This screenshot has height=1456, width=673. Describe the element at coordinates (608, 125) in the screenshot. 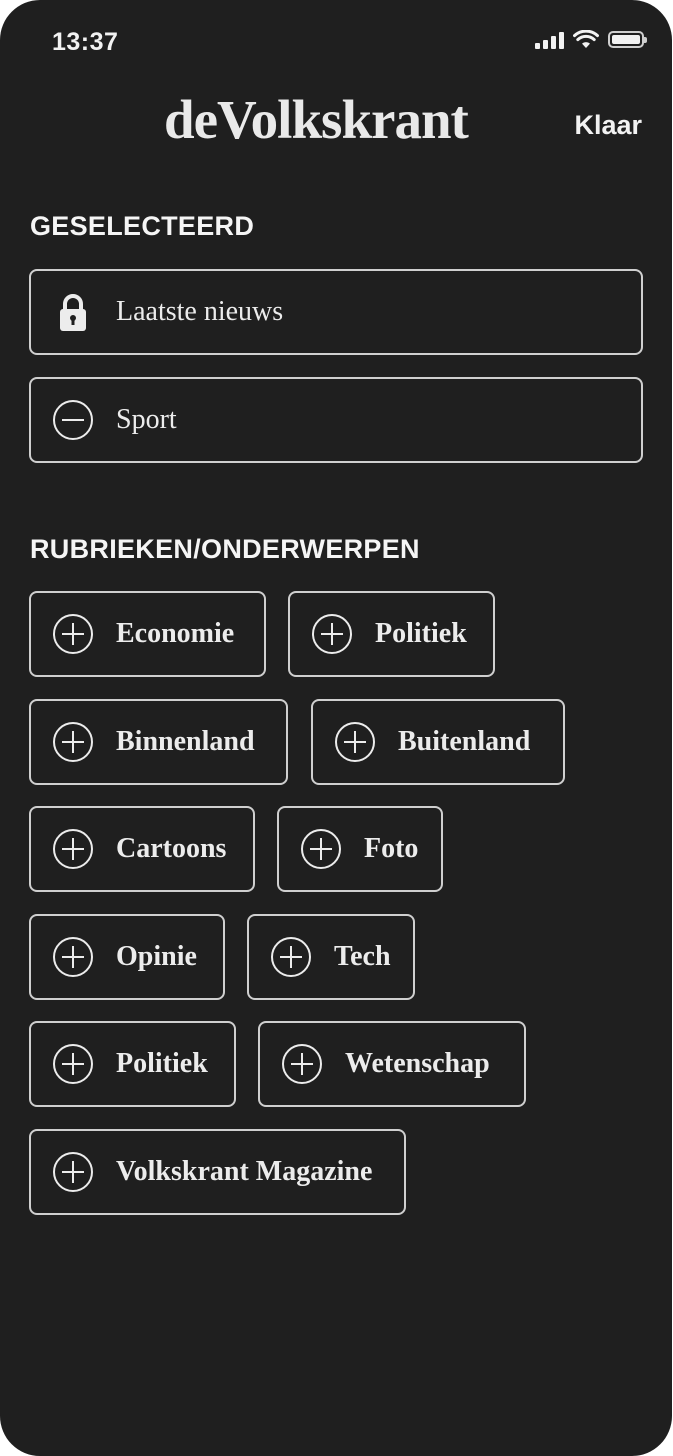

I see `done-button: Klaar` at that location.